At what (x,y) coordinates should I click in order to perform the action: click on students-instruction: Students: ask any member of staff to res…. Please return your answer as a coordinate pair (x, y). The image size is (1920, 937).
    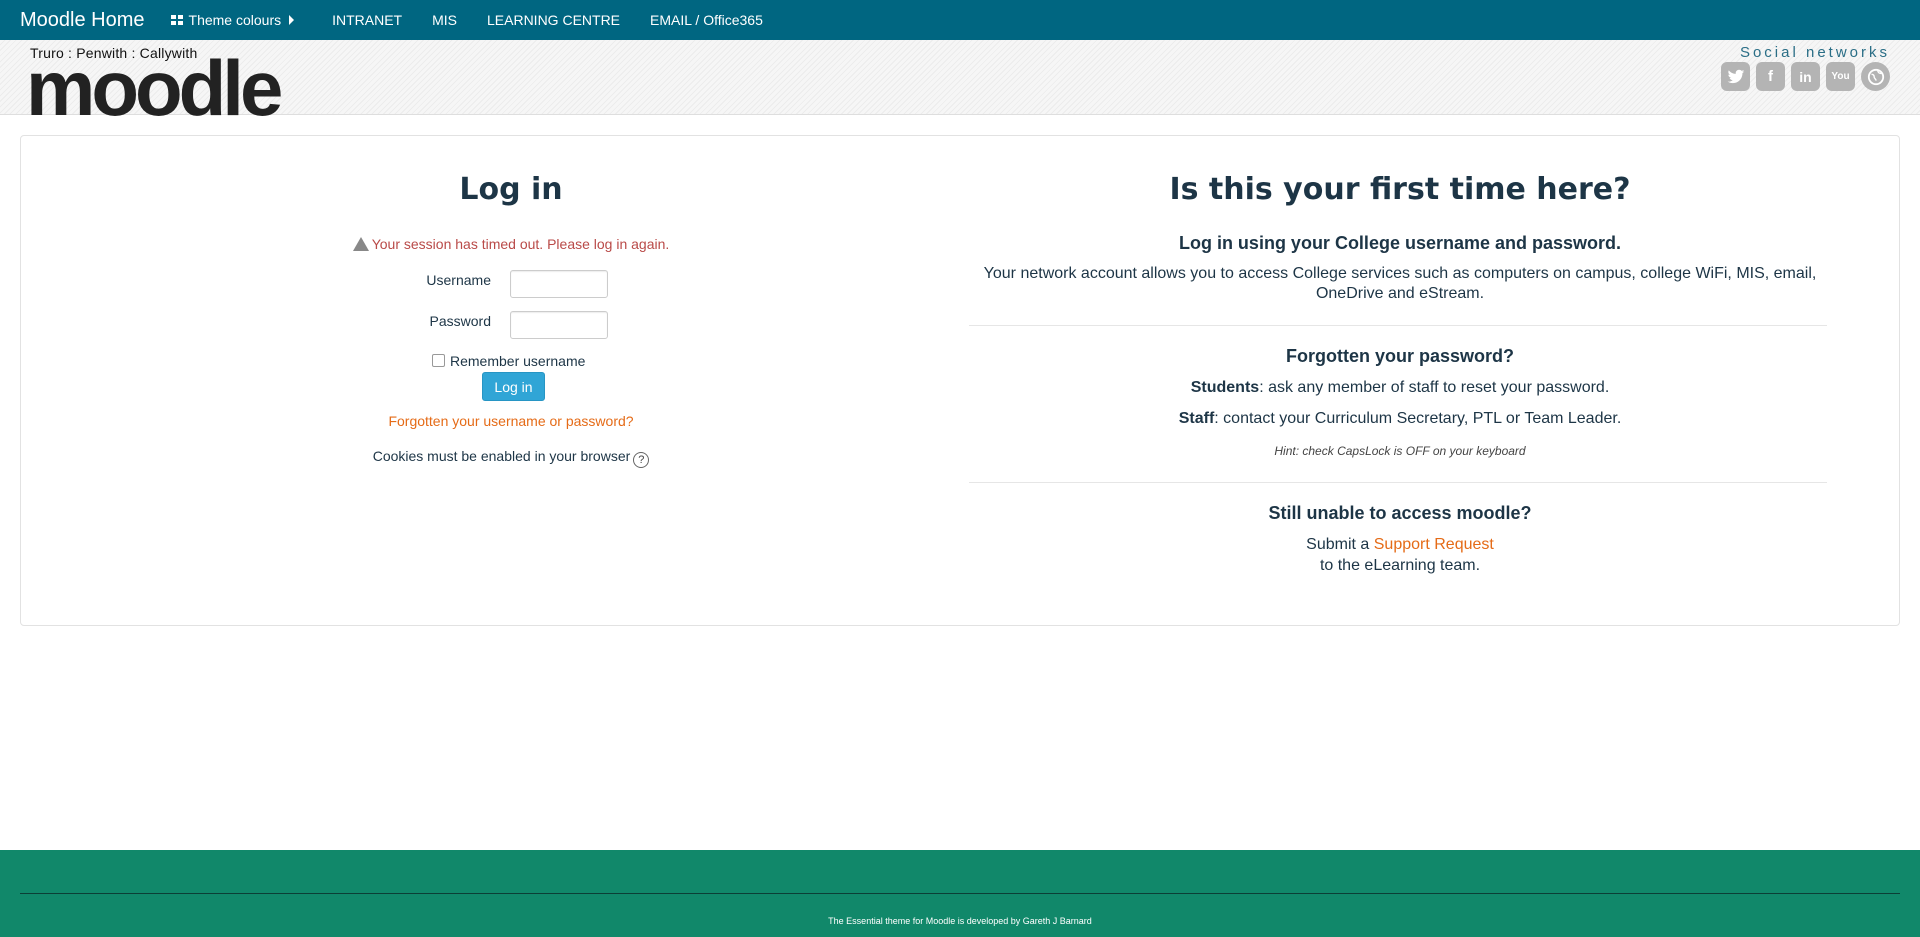
    Looking at the image, I should click on (1400, 387).